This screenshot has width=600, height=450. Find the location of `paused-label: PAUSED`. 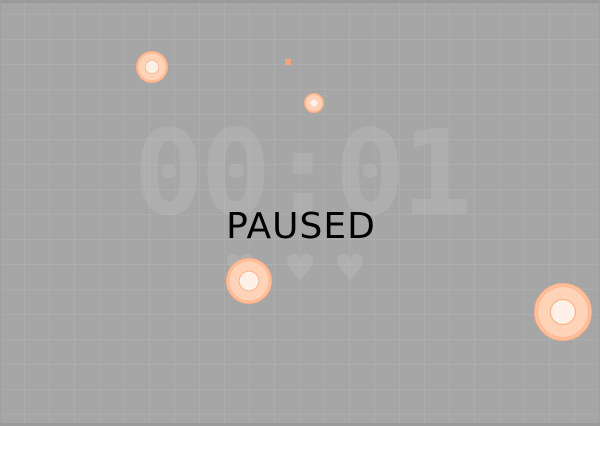

paused-label: PAUSED is located at coordinates (301, 226).